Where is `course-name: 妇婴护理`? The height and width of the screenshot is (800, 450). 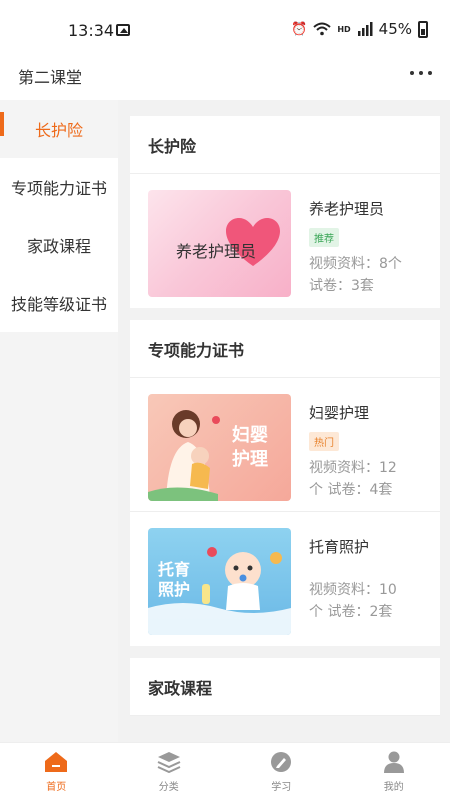
course-name: 妇婴护理 is located at coordinates (339, 413).